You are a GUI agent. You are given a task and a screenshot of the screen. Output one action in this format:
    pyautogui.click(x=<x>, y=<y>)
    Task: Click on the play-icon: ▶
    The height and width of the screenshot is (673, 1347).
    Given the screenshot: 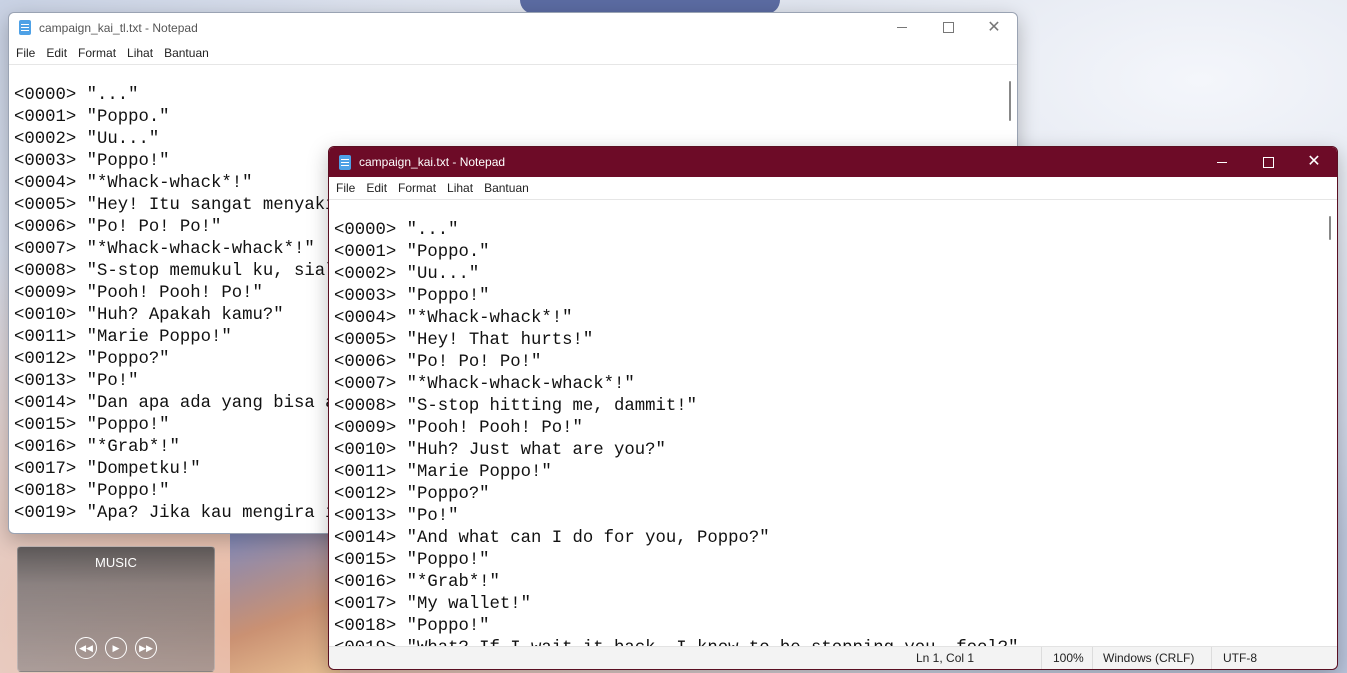 What is the action you would take?
    pyautogui.click(x=116, y=648)
    